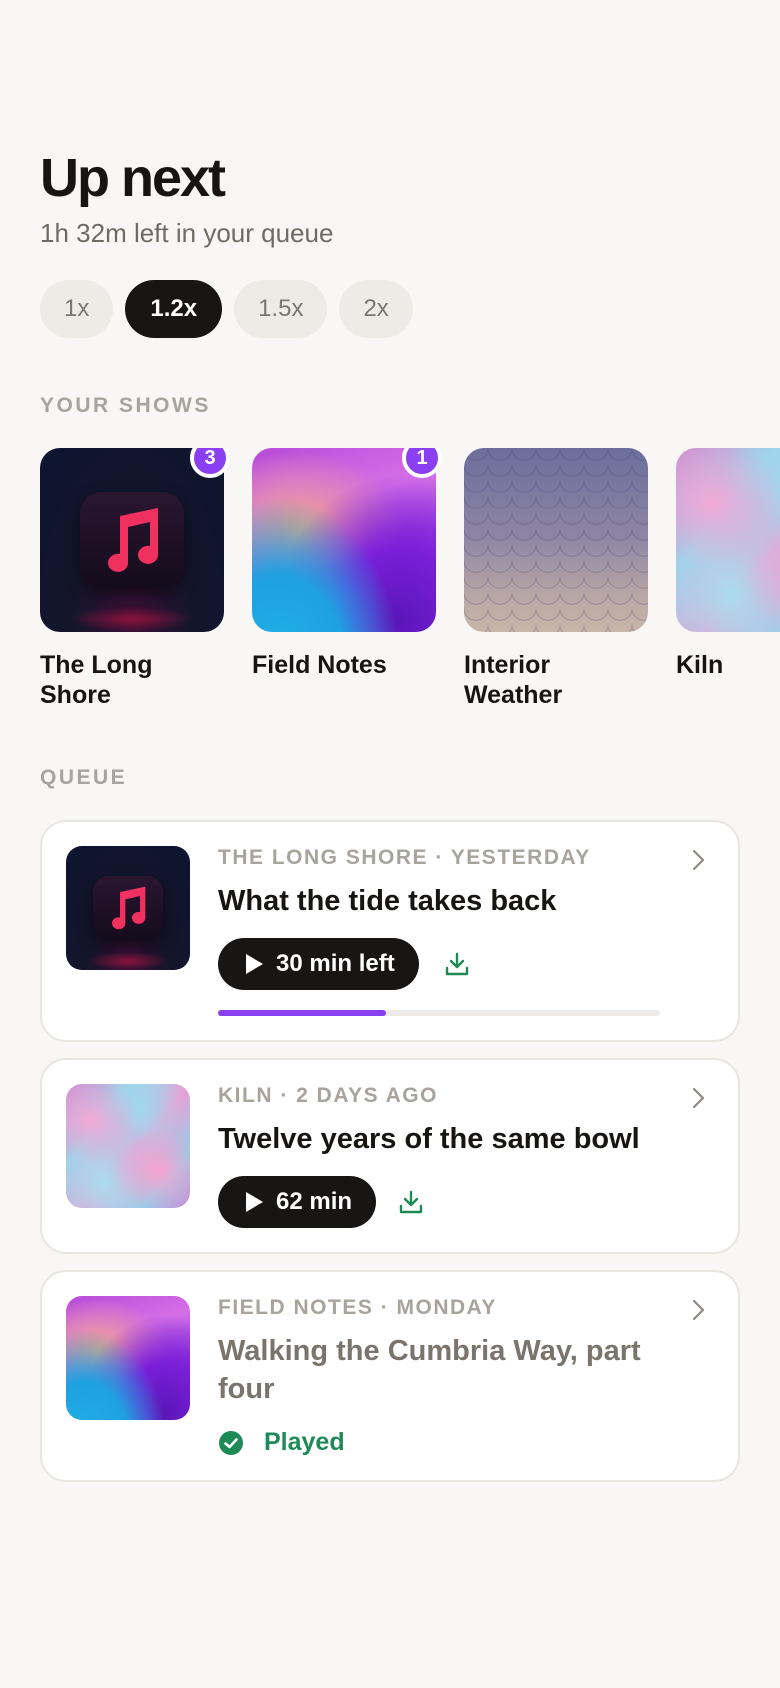 The image size is (780, 1688). I want to click on played-status: Played, so click(281, 1442).